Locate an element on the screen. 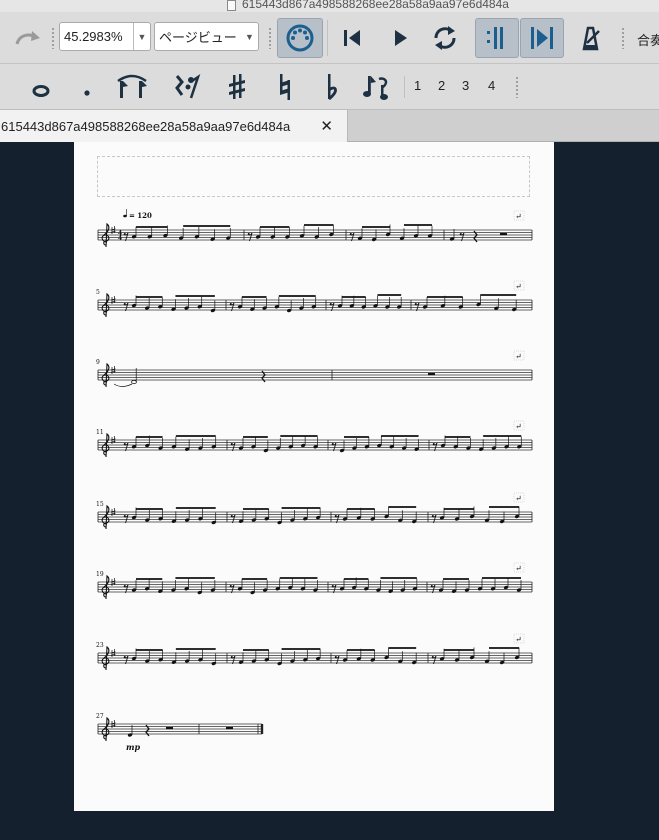 This screenshot has width=659, height=840. rest-button is located at coordinates (186, 87).